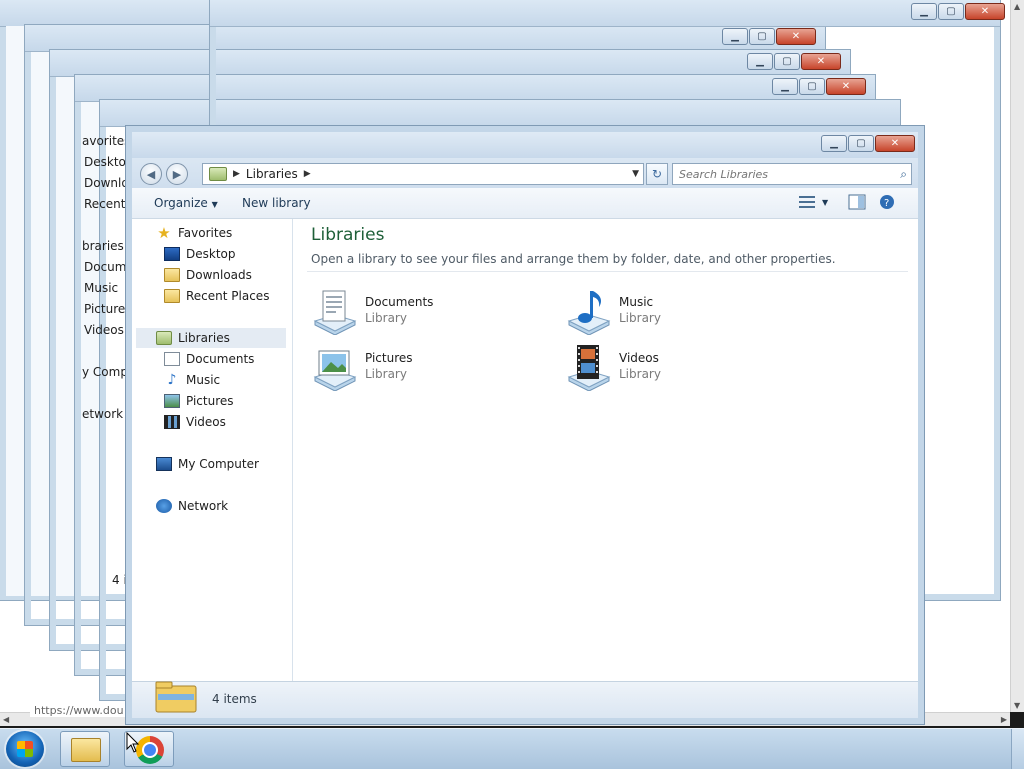 This screenshot has width=1024, height=769. I want to click on libraries-folder-icon, so click(176, 697).